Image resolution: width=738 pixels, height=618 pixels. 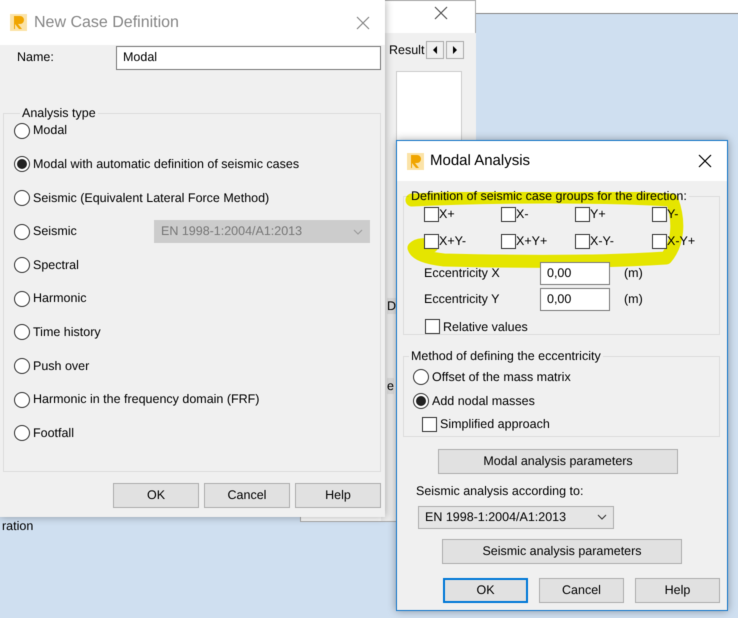 What do you see at coordinates (447, 214) in the screenshot?
I see `checkbox-label: X+` at bounding box center [447, 214].